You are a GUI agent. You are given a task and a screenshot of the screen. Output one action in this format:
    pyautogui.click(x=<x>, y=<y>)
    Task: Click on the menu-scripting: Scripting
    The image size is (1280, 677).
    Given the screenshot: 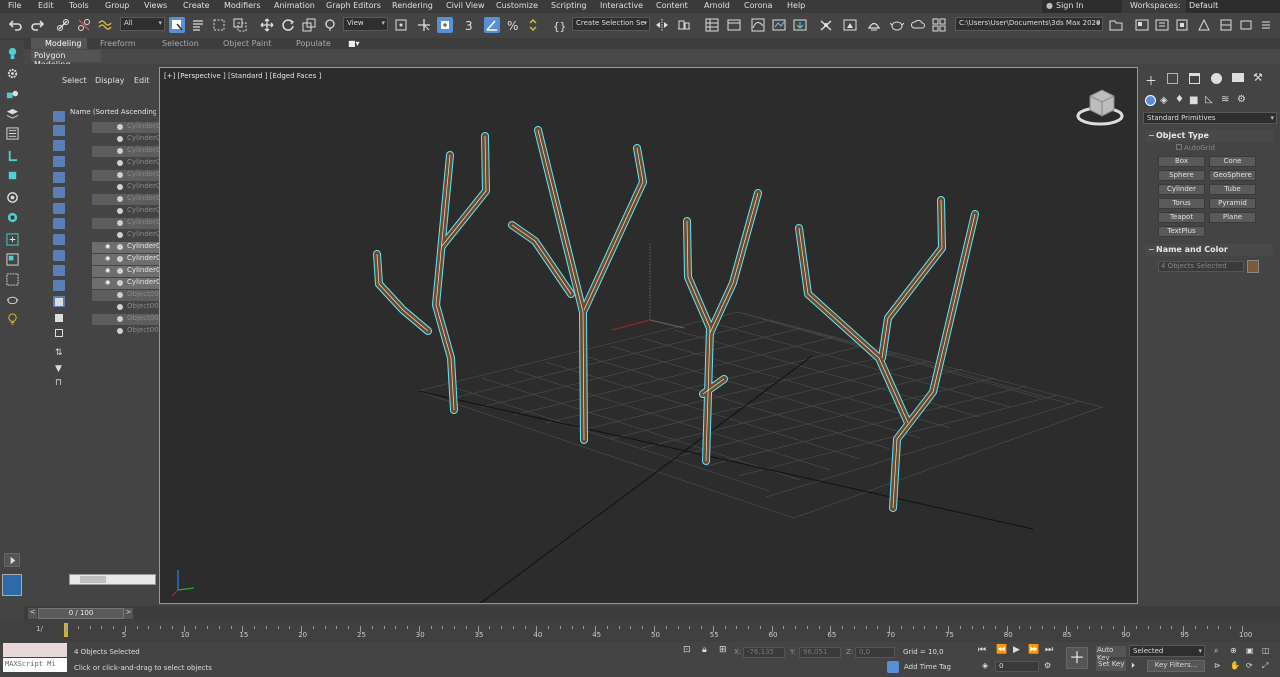 What is the action you would take?
    pyautogui.click(x=569, y=5)
    